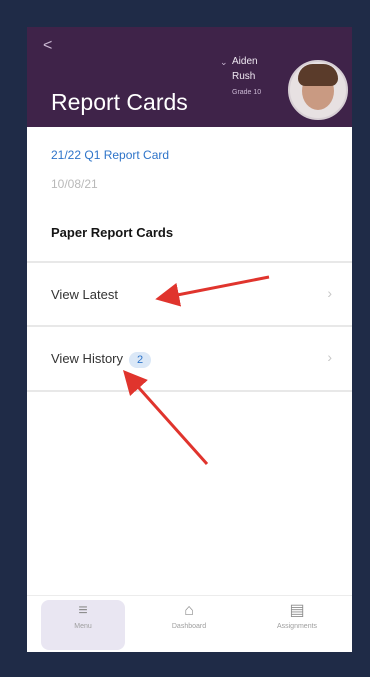 This screenshot has height=677, width=370. I want to click on back-button: <, so click(47, 46).